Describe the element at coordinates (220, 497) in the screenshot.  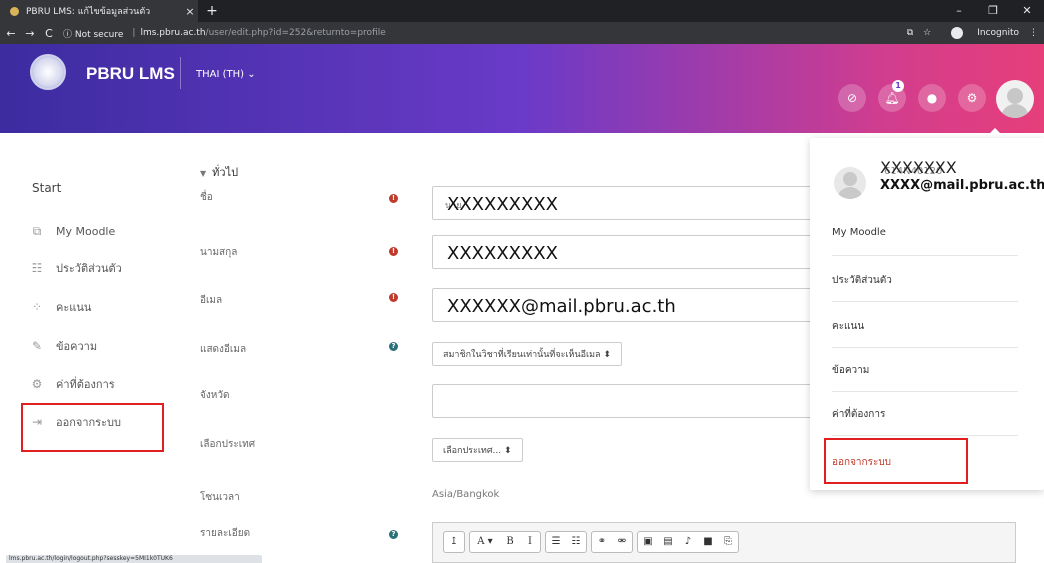
I see `timezone-label: โซนเวลา` at that location.